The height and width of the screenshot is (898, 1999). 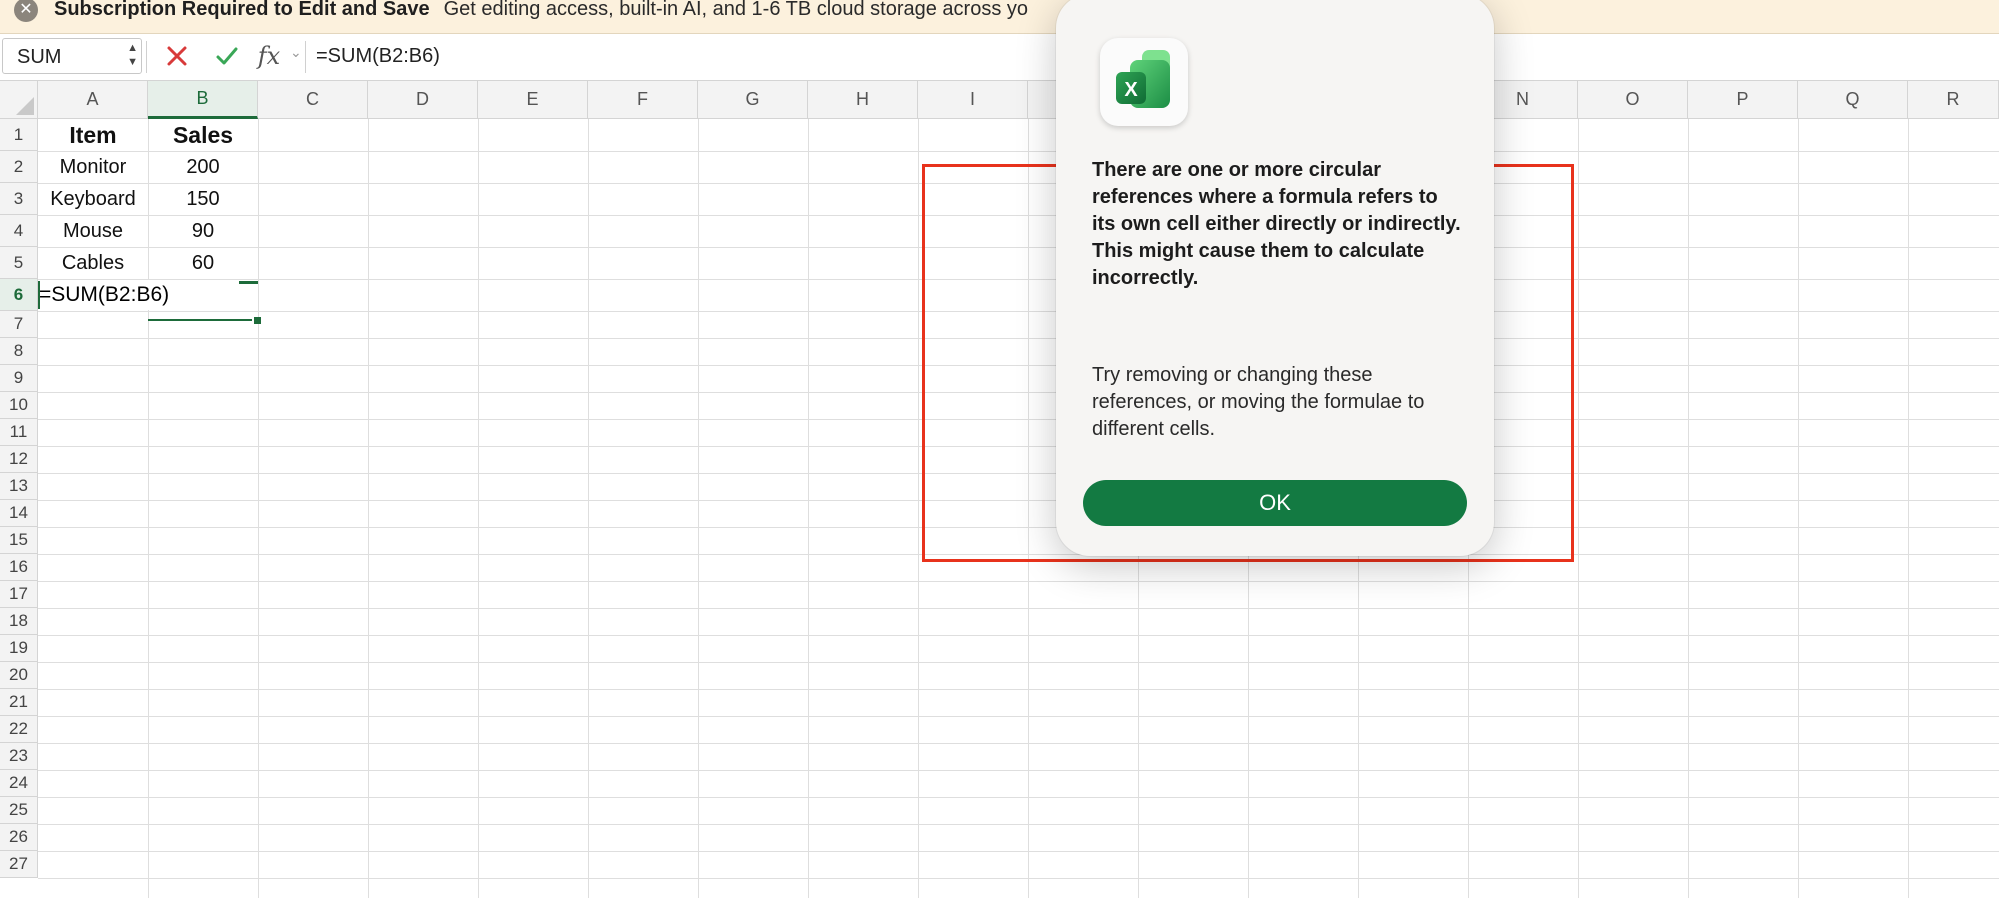 What do you see at coordinates (19, 513) in the screenshot?
I see `row-header: 14` at bounding box center [19, 513].